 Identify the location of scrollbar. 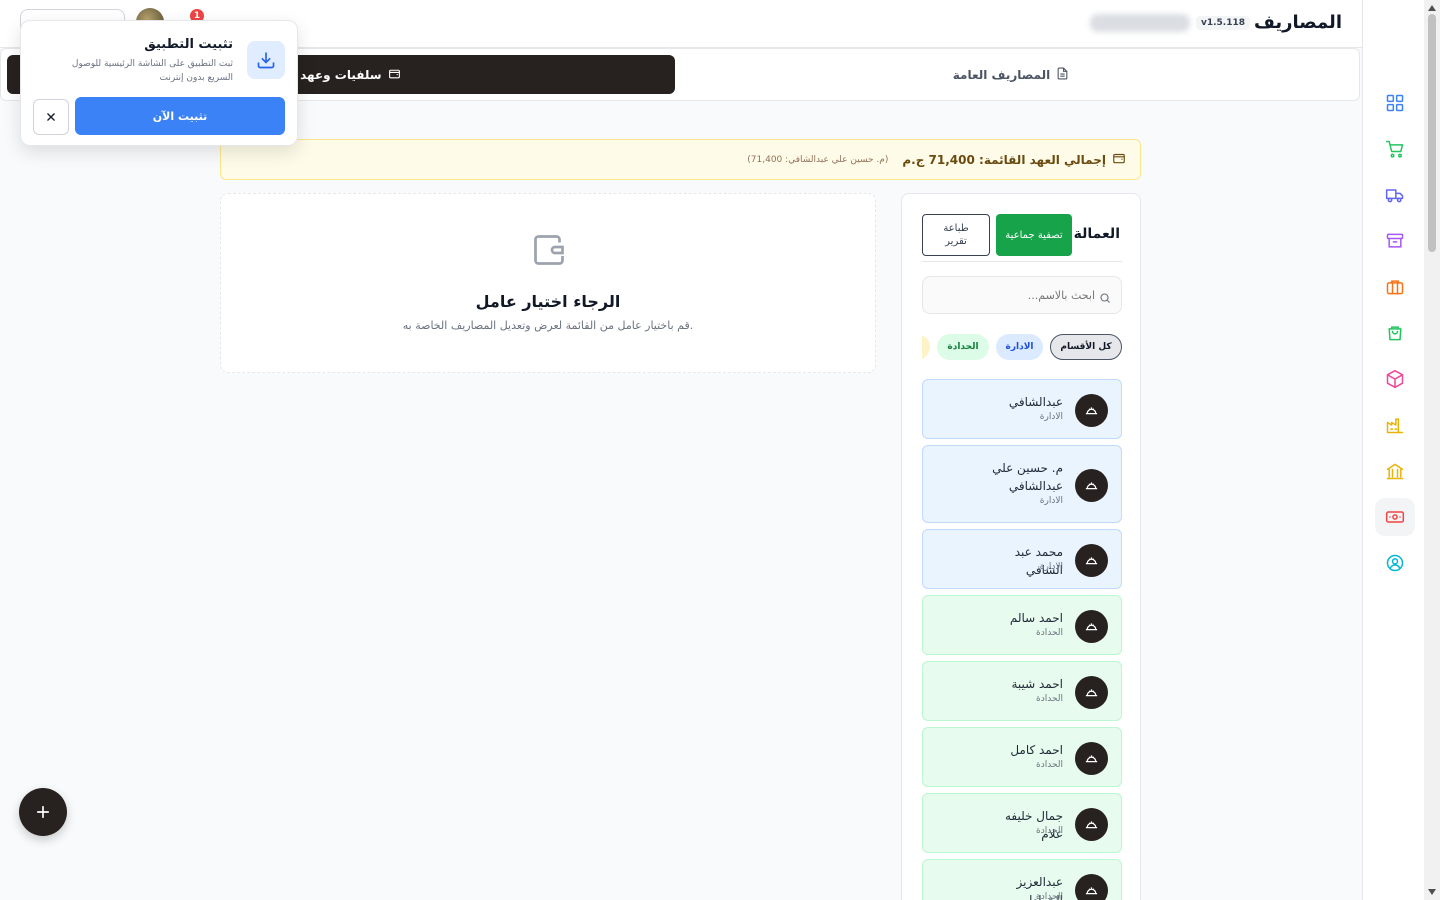
(1432, 450).